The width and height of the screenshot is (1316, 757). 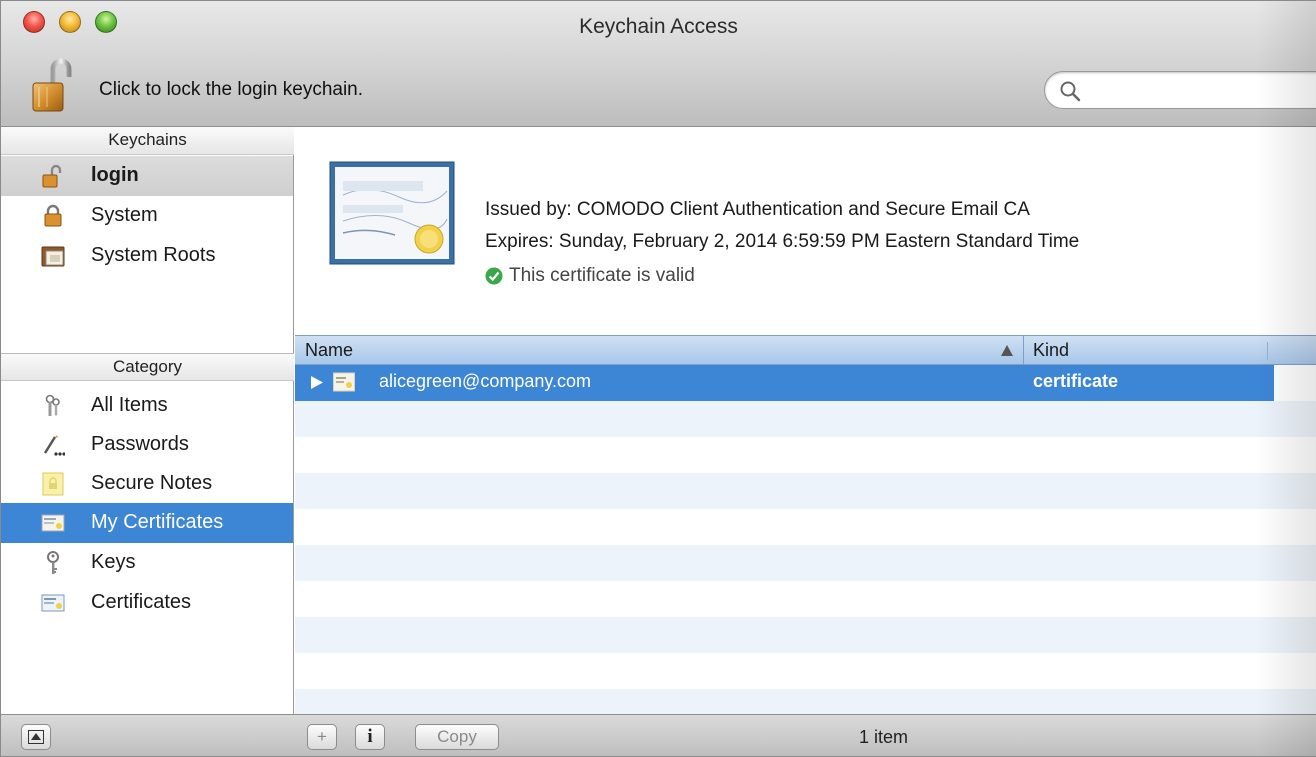 What do you see at coordinates (140, 444) in the screenshot?
I see `sidebar-item-label: Passwords` at bounding box center [140, 444].